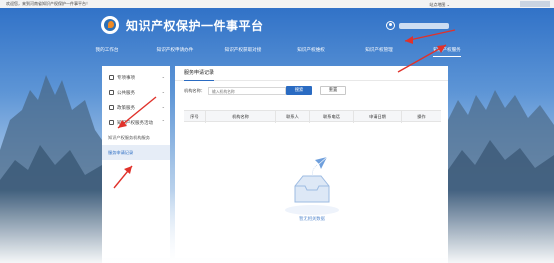 This screenshot has width=554, height=263. Describe the element at coordinates (379, 51) in the screenshot. I see `nav-item-management: 知识产权管理` at that location.